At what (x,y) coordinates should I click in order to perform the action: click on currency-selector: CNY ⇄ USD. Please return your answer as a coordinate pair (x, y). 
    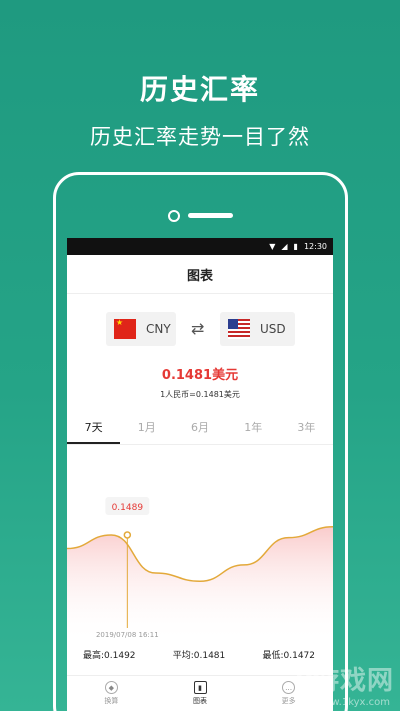
    Looking at the image, I should click on (200, 329).